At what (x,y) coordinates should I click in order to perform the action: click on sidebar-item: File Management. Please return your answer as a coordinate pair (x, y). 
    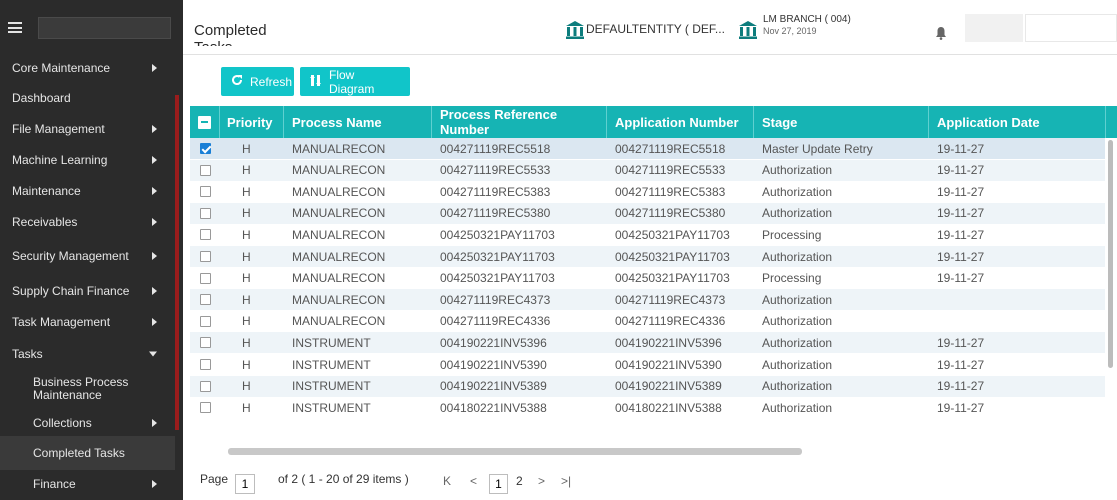
    Looking at the image, I should click on (87, 129).